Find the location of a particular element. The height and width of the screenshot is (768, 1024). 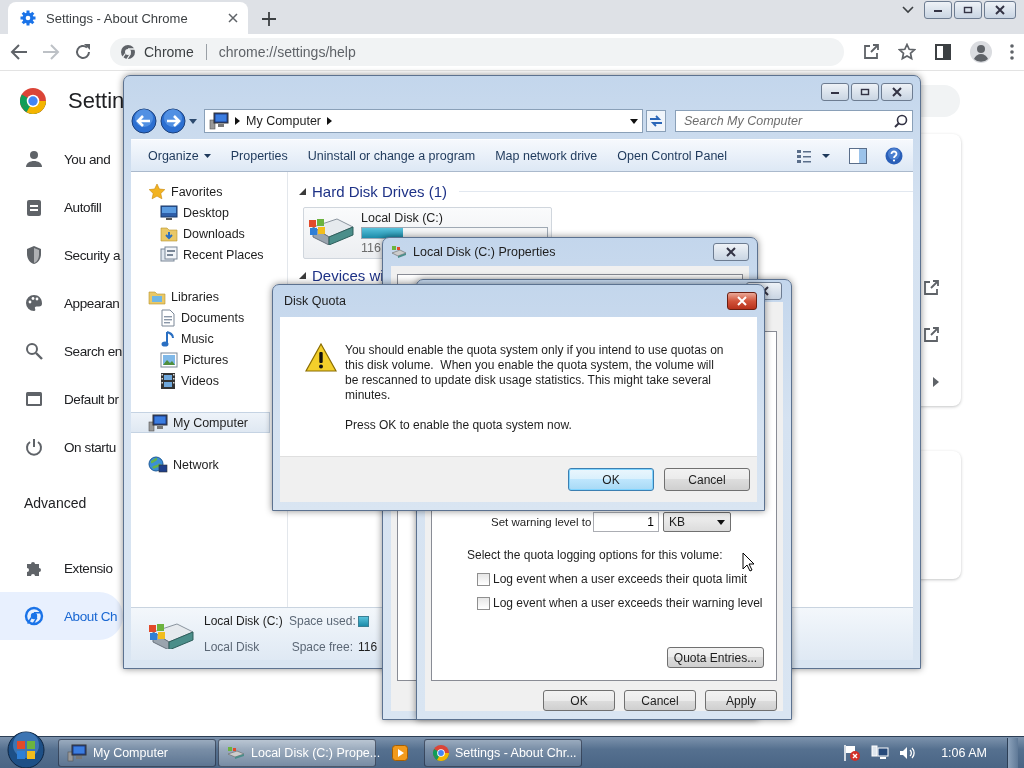

browser-tab: Settings - About Chrome is located at coordinates (128, 18).